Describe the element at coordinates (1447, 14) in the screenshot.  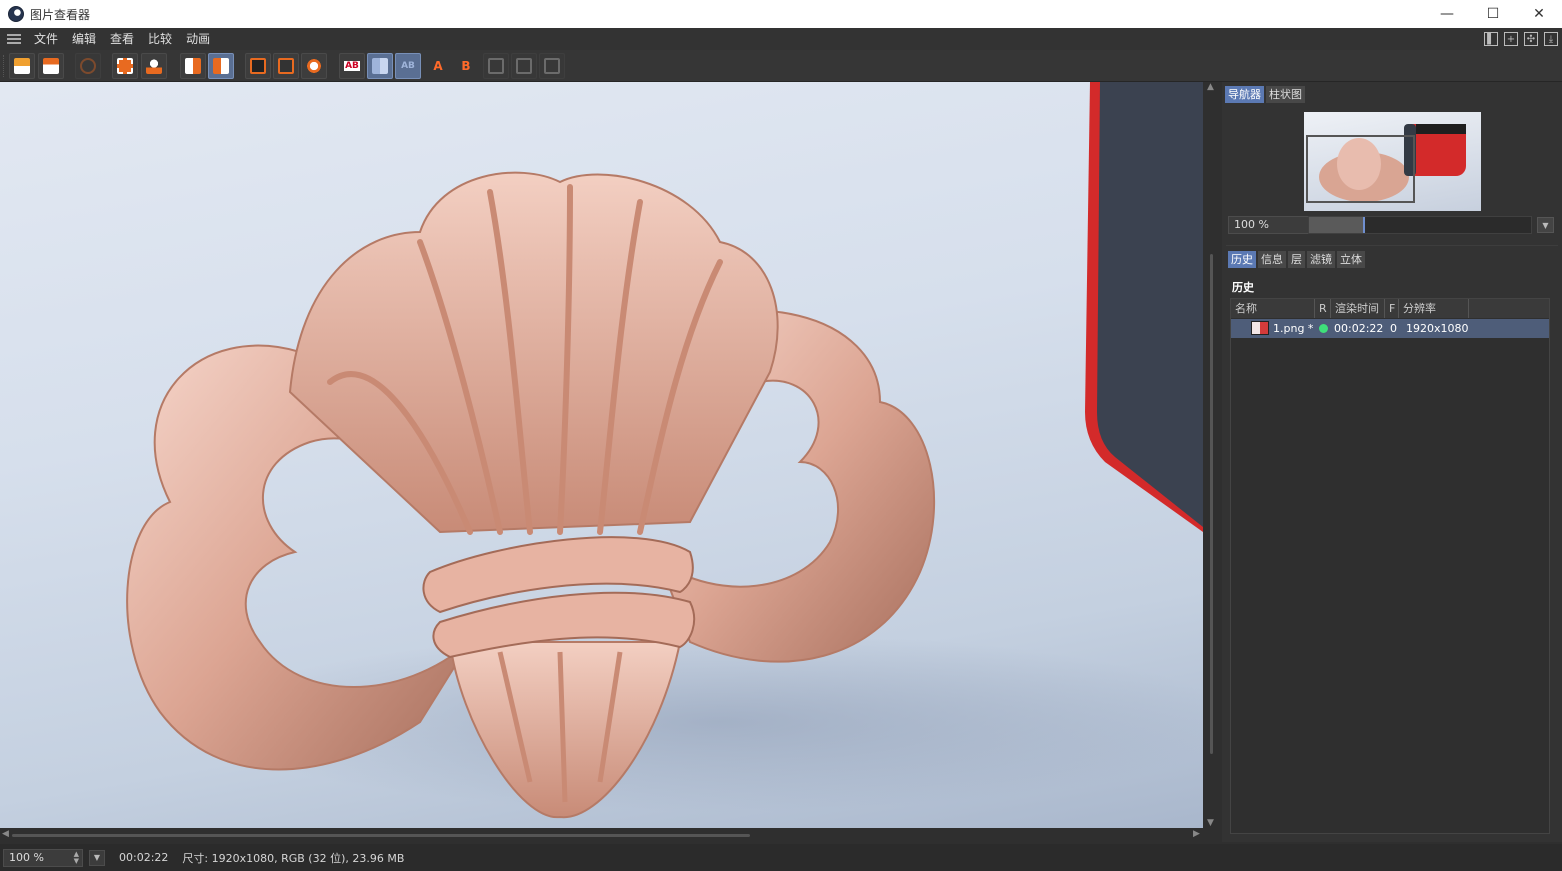
I see `minimize-button: —` at that location.